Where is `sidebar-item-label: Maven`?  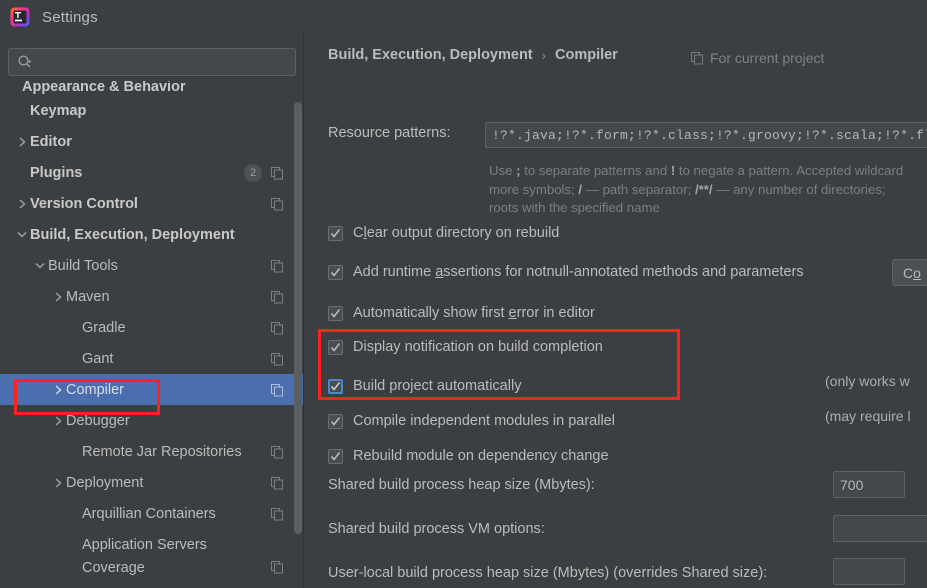 sidebar-item-label: Maven is located at coordinates (88, 296).